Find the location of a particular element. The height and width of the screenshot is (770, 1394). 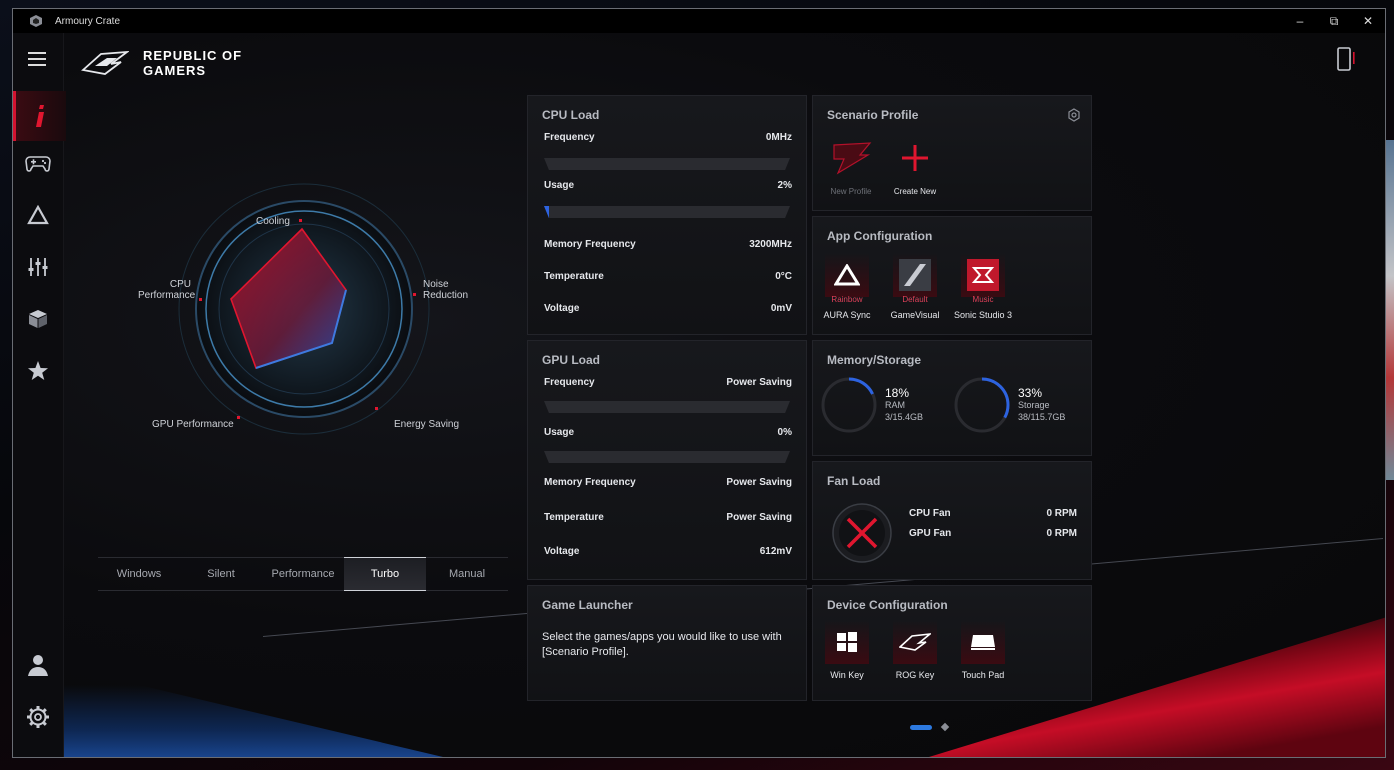

radar-label-cooling: Cooling is located at coordinates (273, 221).